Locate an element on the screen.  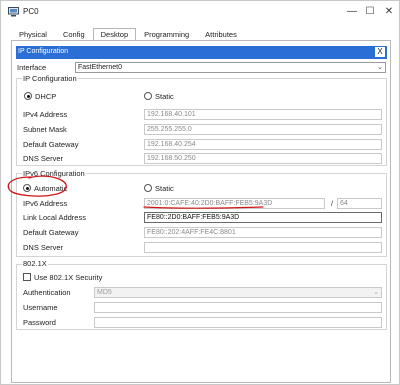
password-label: Password is located at coordinates (39, 322).